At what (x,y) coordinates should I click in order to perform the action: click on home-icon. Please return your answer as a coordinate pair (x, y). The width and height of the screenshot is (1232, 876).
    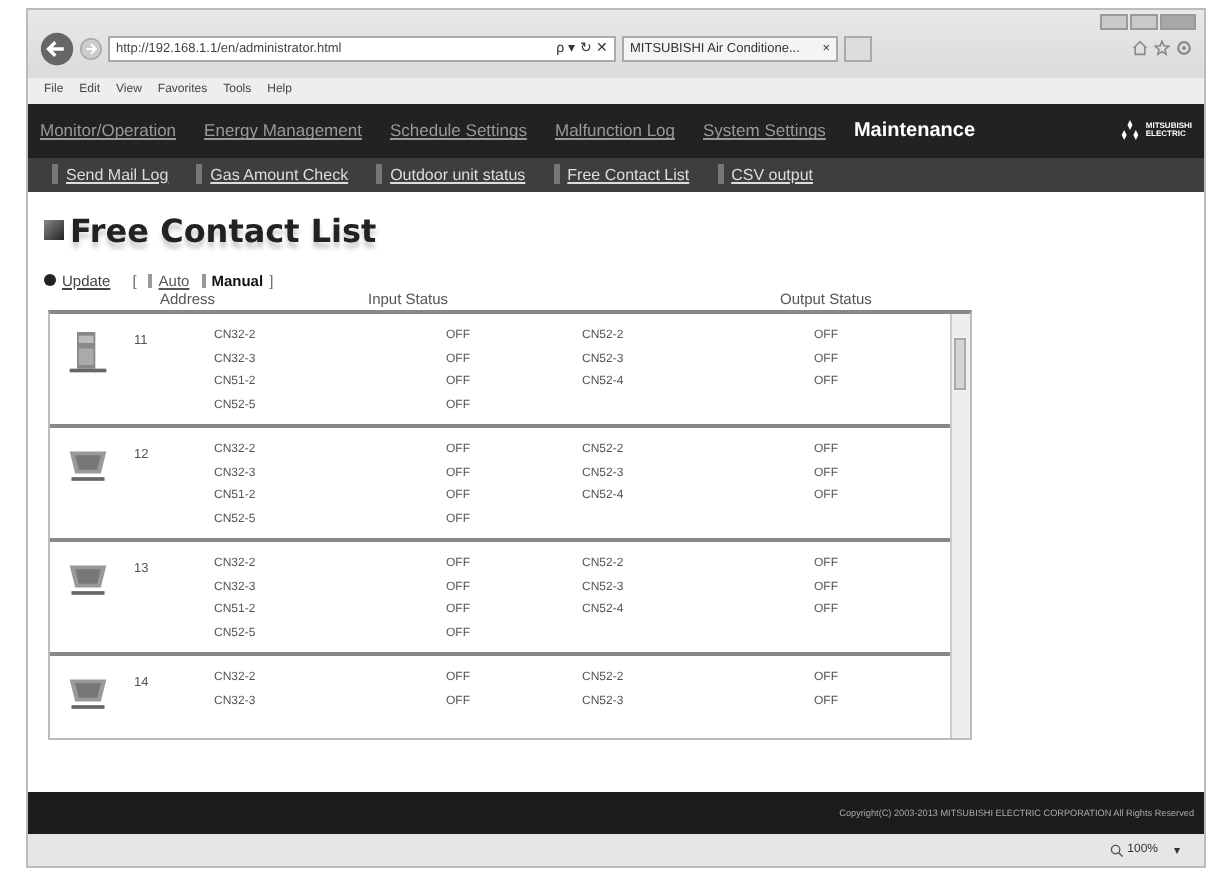
    Looking at the image, I should click on (1140, 48).